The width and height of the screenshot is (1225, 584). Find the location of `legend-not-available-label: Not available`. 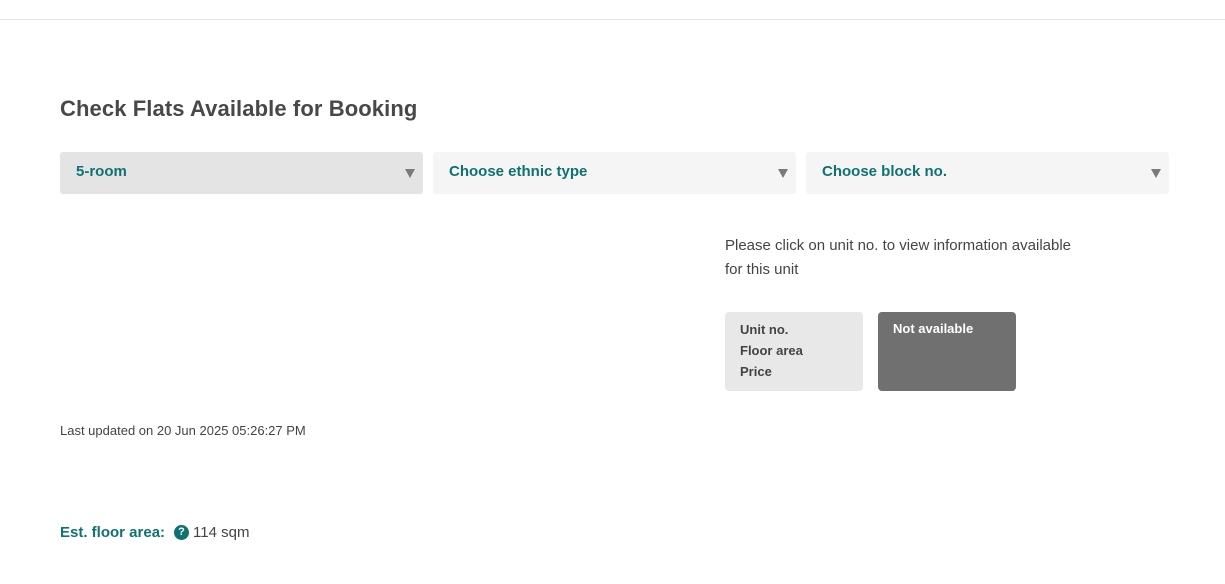

legend-not-available-label: Not available is located at coordinates (933, 328).